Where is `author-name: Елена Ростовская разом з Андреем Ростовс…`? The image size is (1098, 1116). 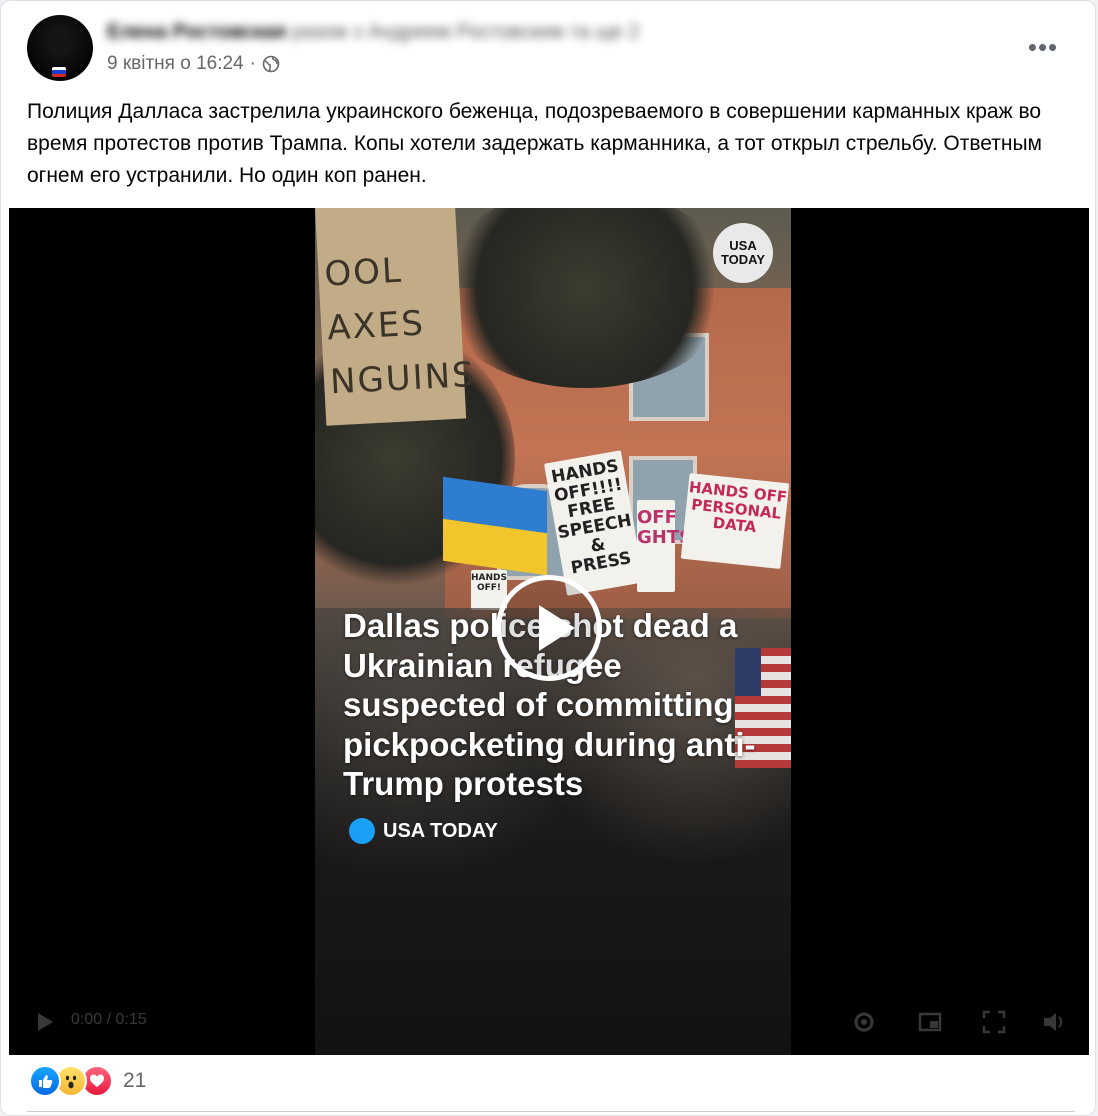
author-name: Елена Ростовская разом з Андреем Ростовс… is located at coordinates (373, 32).